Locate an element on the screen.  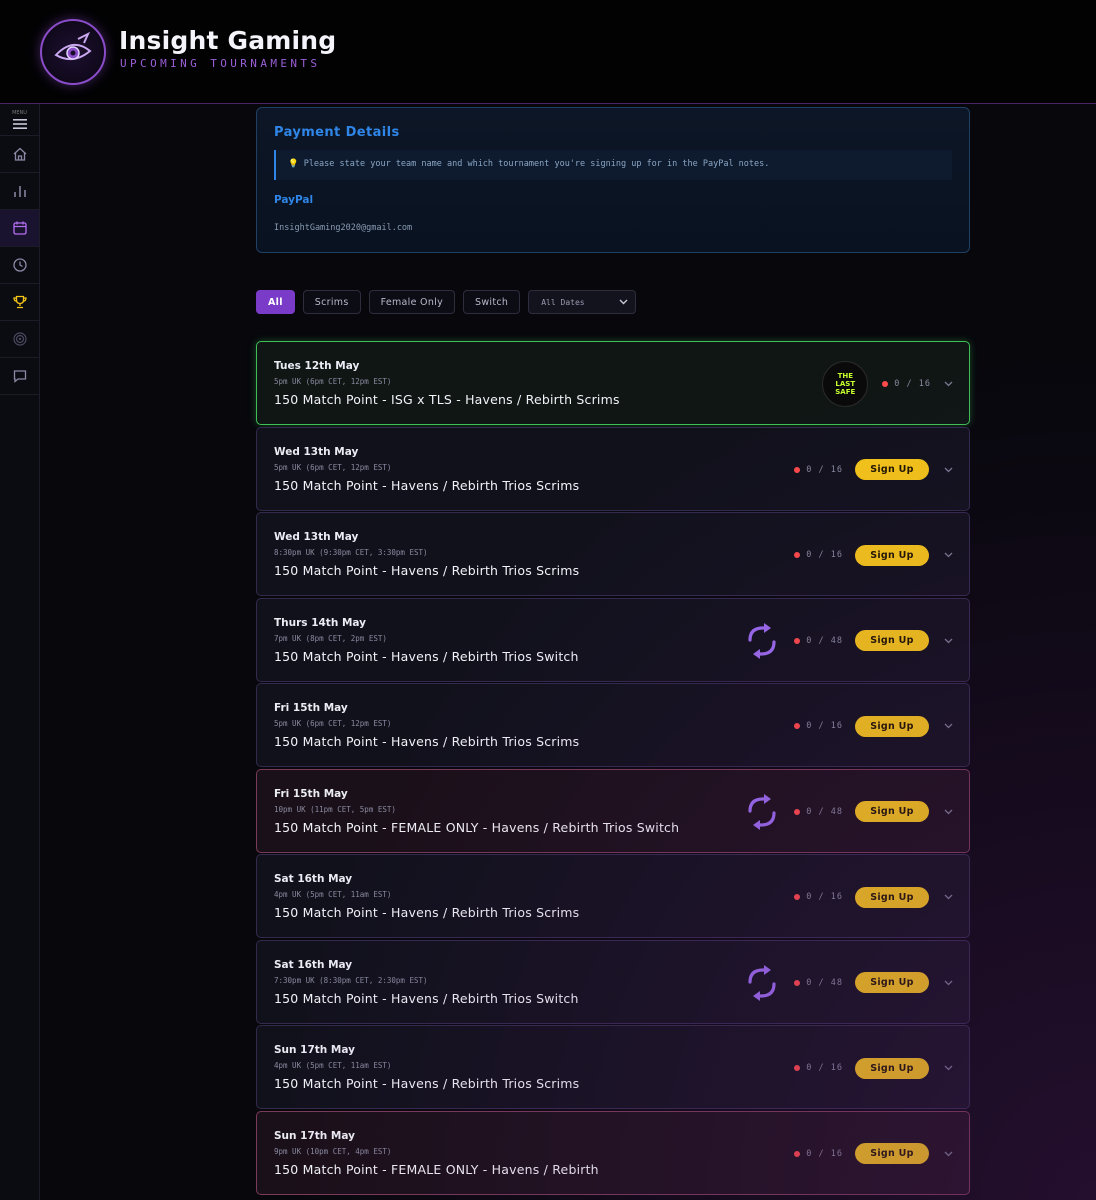
sidebar-item-calendar is located at coordinates (19, 228).